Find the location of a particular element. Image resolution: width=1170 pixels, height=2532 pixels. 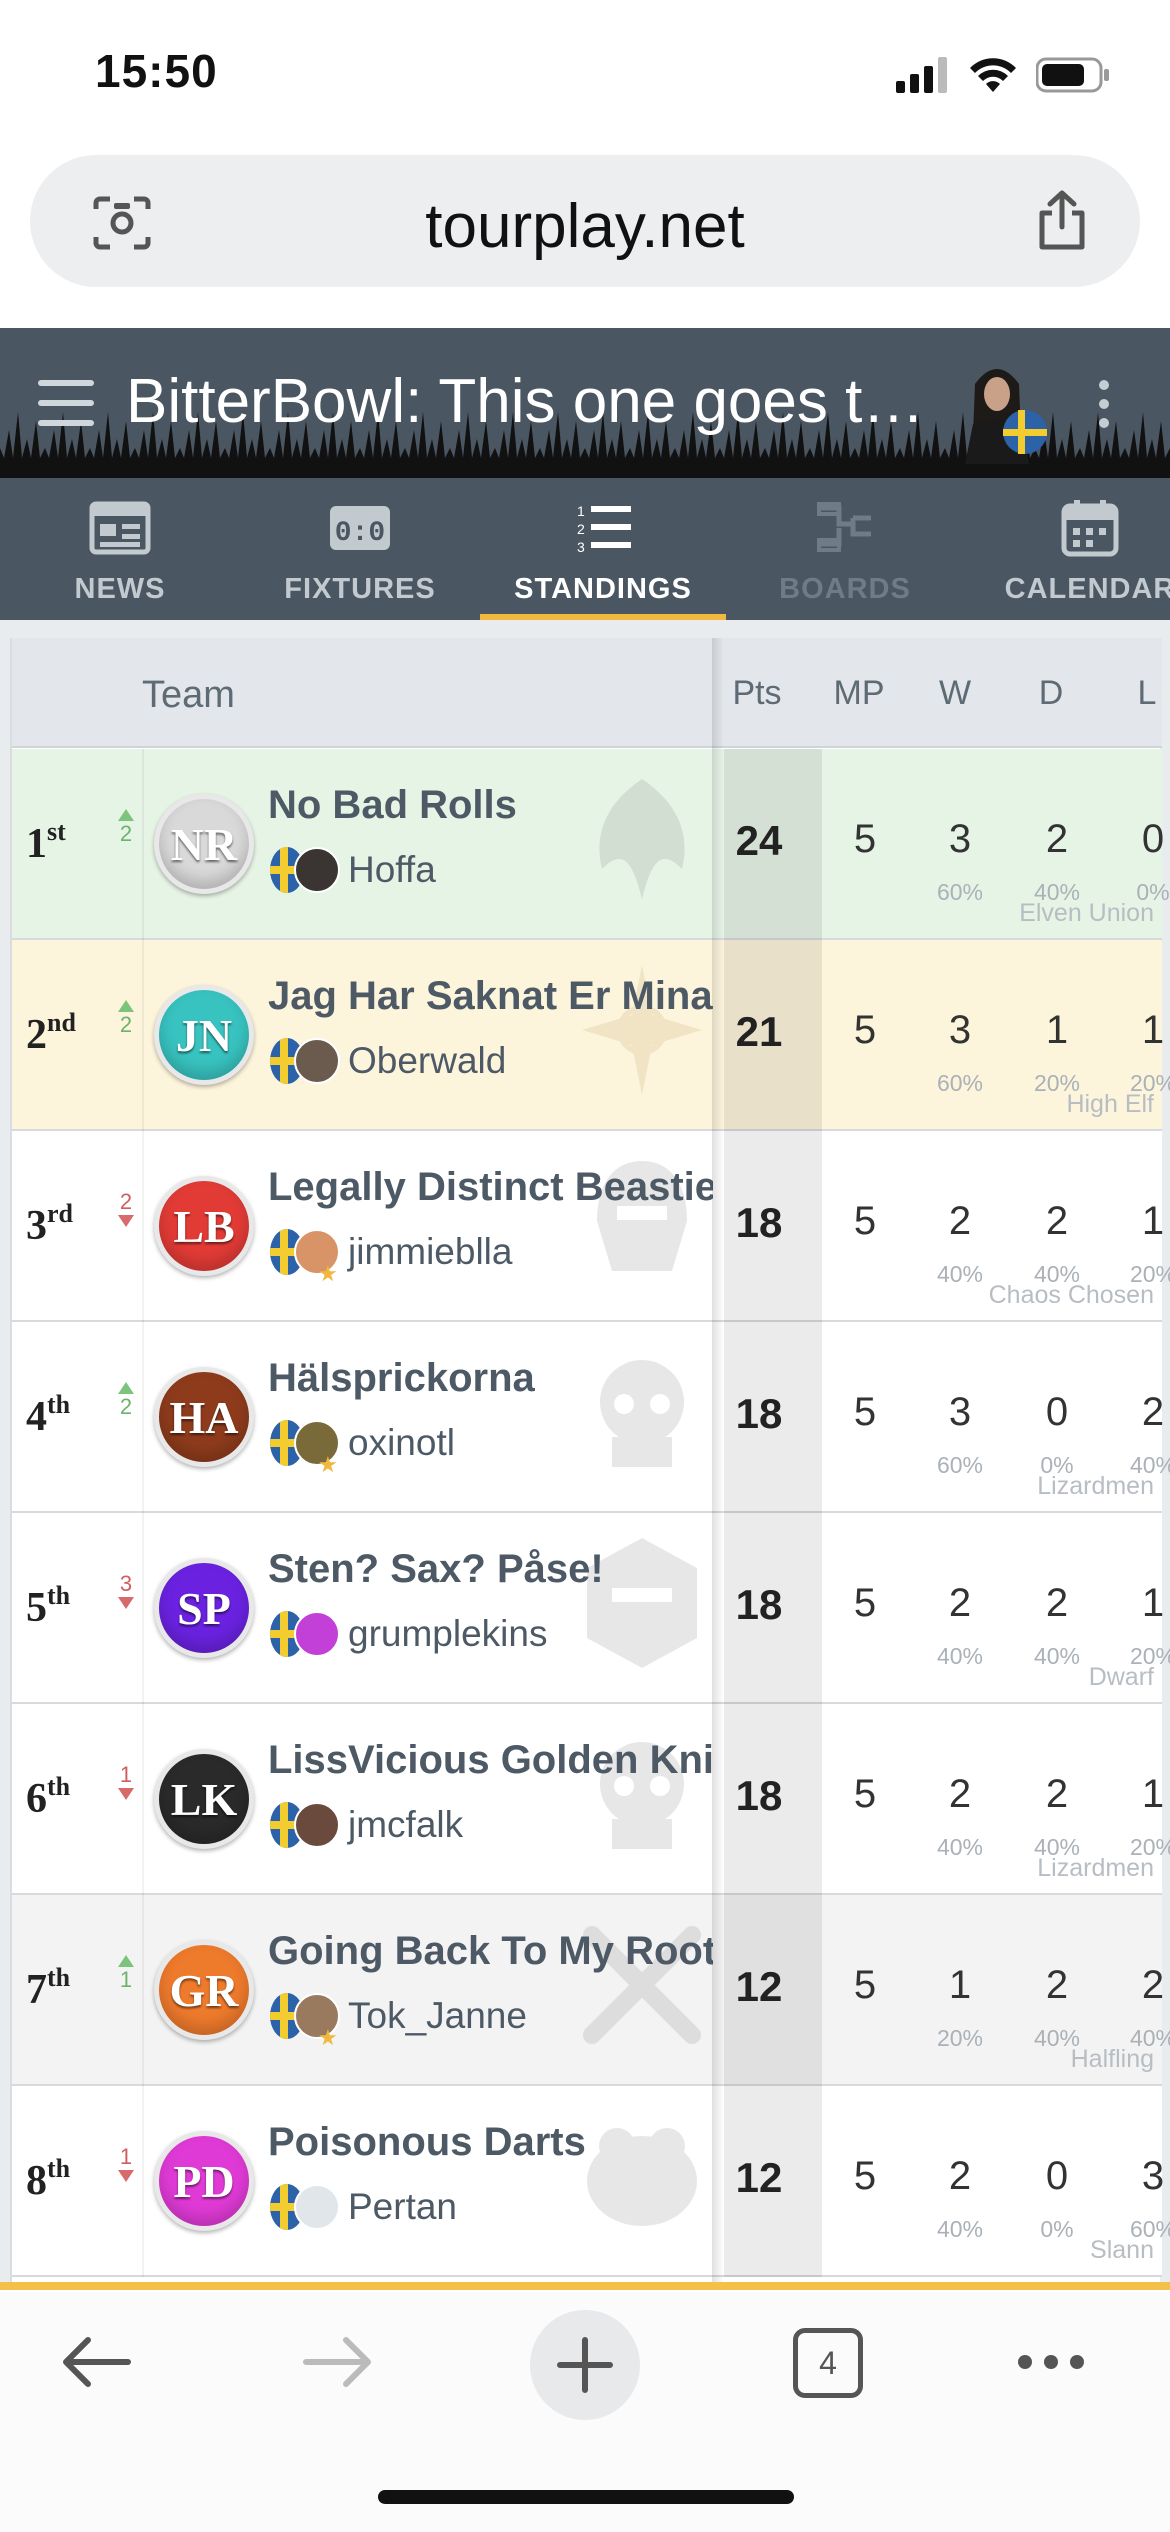

svg-text: 1 is located at coordinates (581, 511).